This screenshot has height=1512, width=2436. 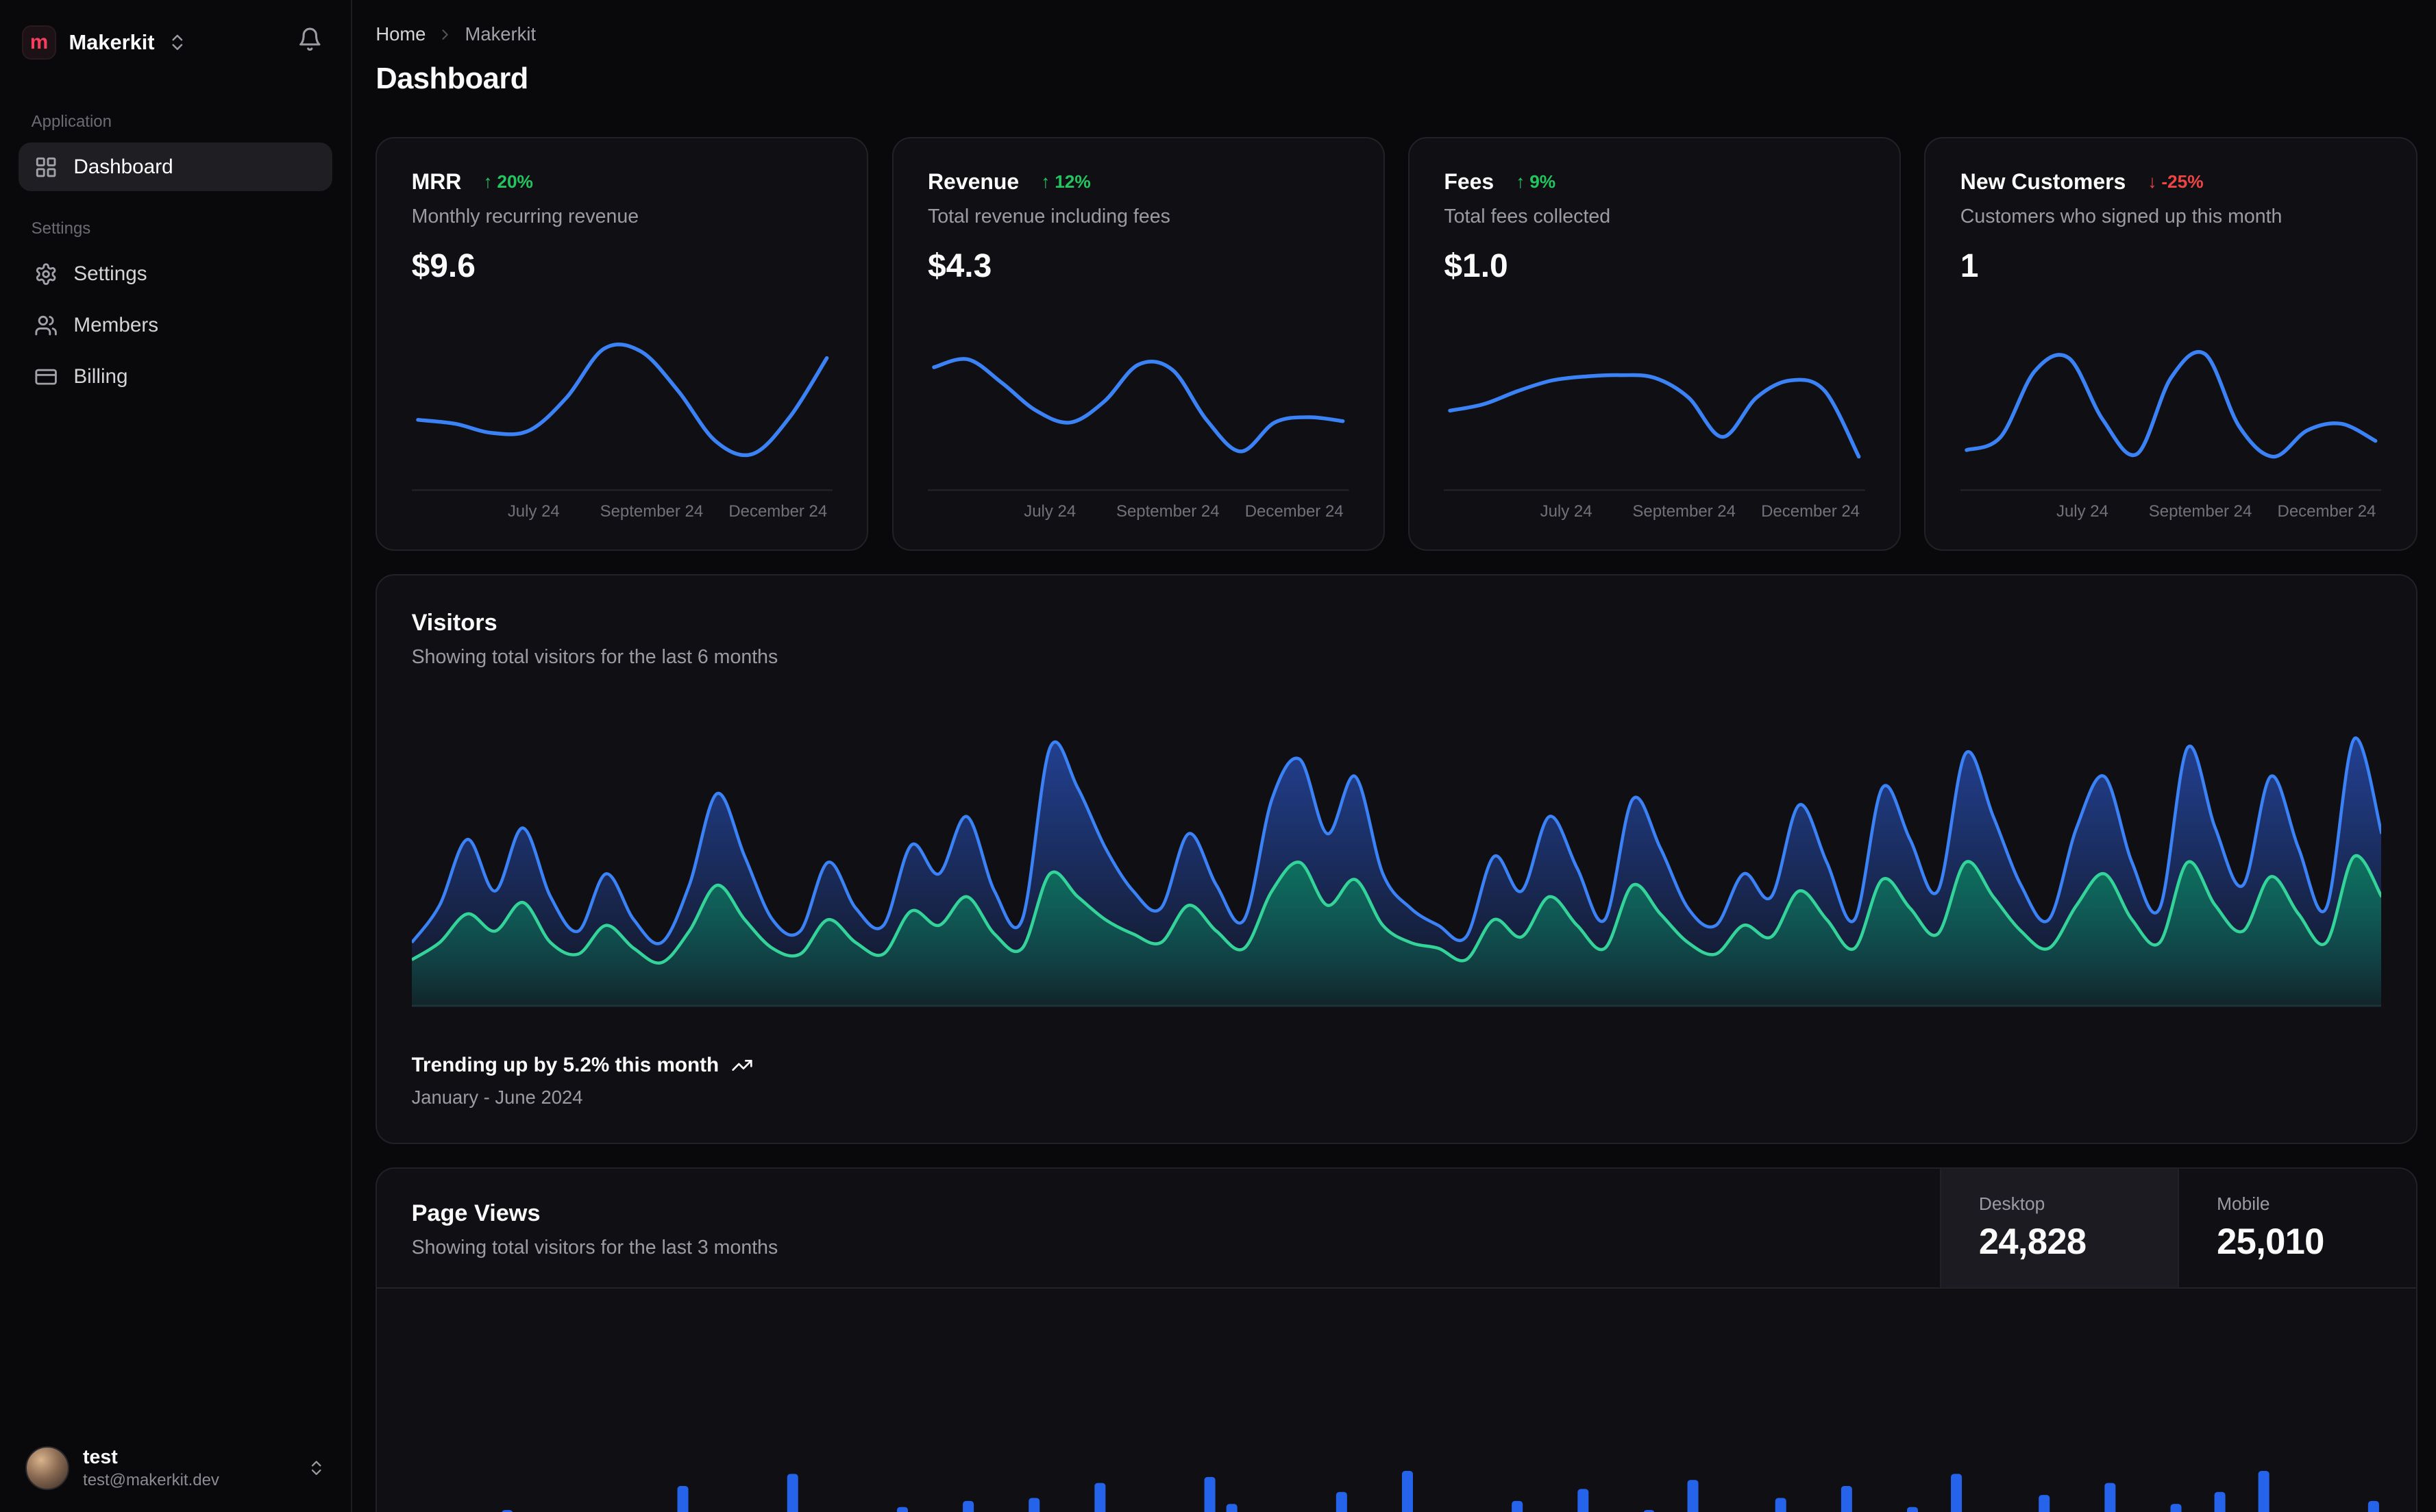 What do you see at coordinates (437, 182) in the screenshot?
I see `stat-title: MRR` at bounding box center [437, 182].